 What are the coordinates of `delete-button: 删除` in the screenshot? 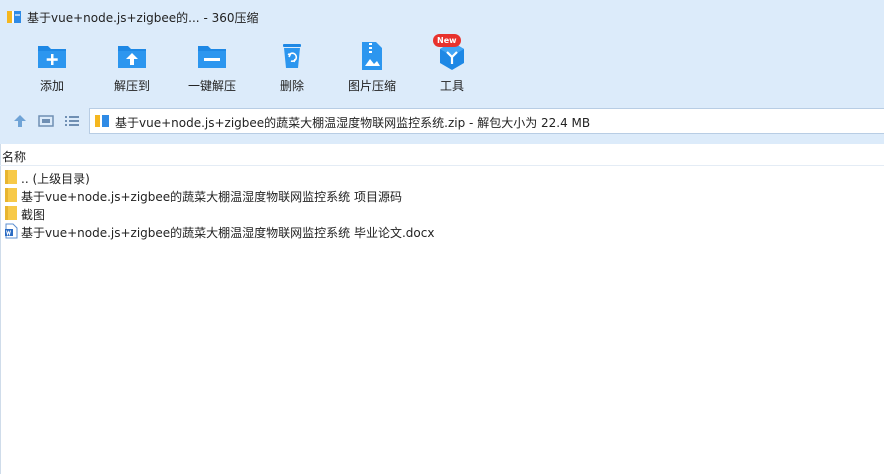 It's located at (292, 68).